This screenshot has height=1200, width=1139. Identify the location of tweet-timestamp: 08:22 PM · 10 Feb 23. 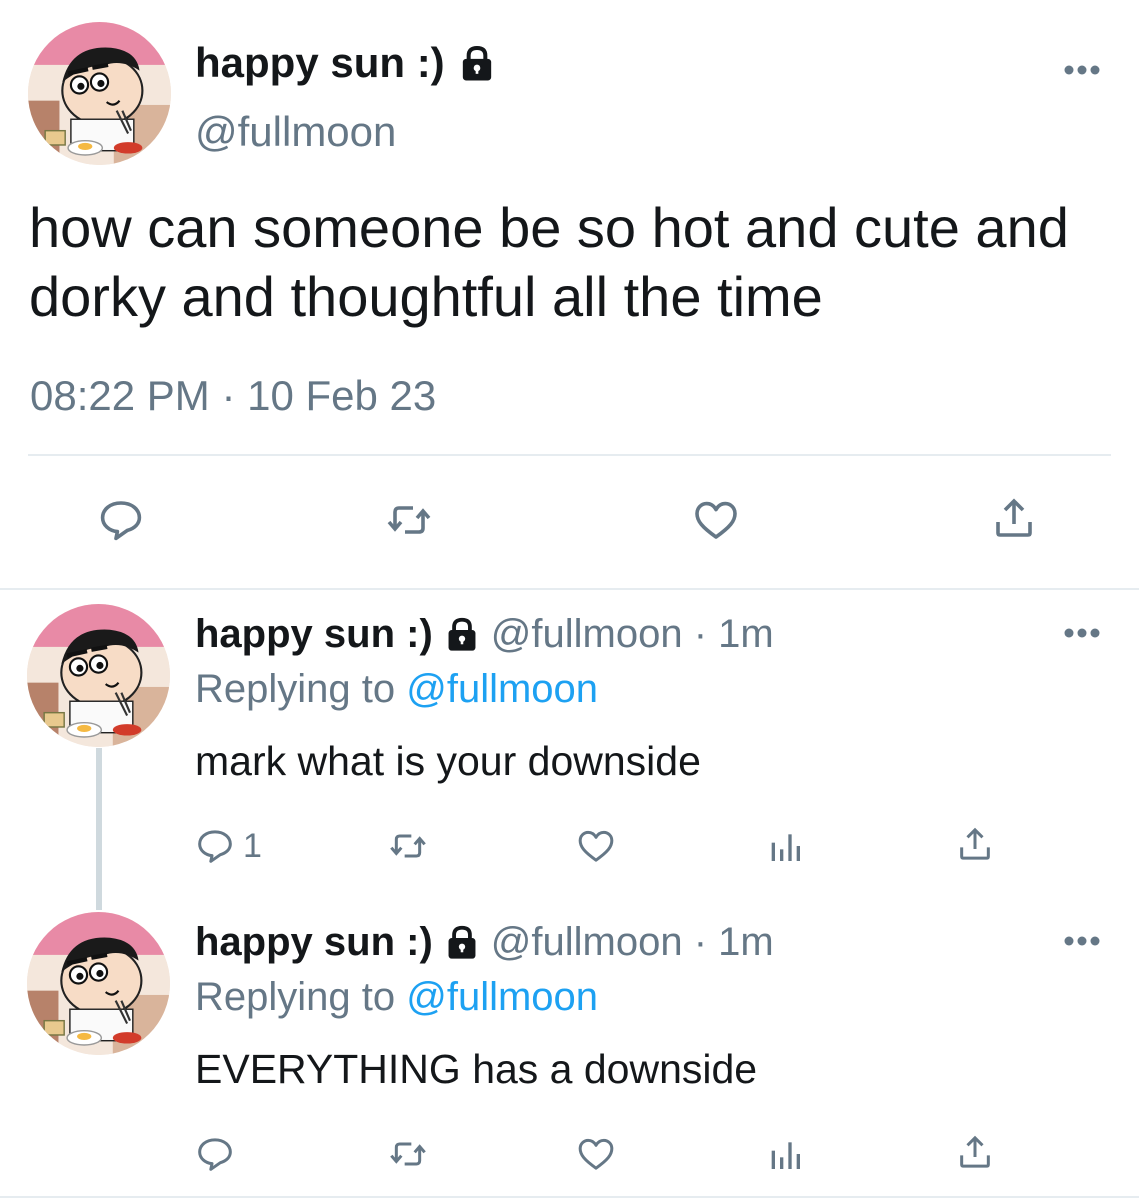
(233, 396).